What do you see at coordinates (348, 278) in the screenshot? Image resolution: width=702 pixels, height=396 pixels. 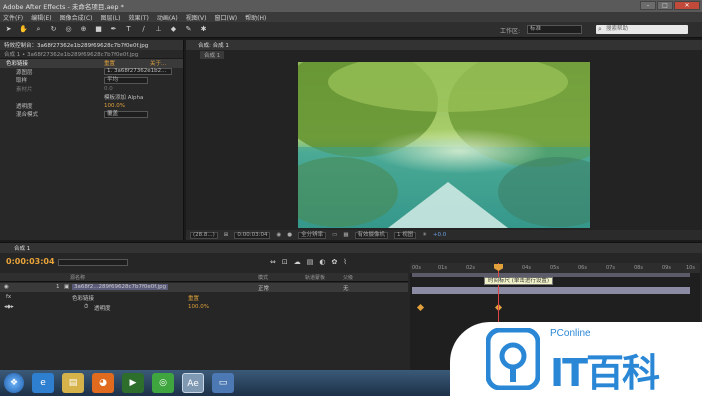 I see `col-parent: 父级` at bounding box center [348, 278].